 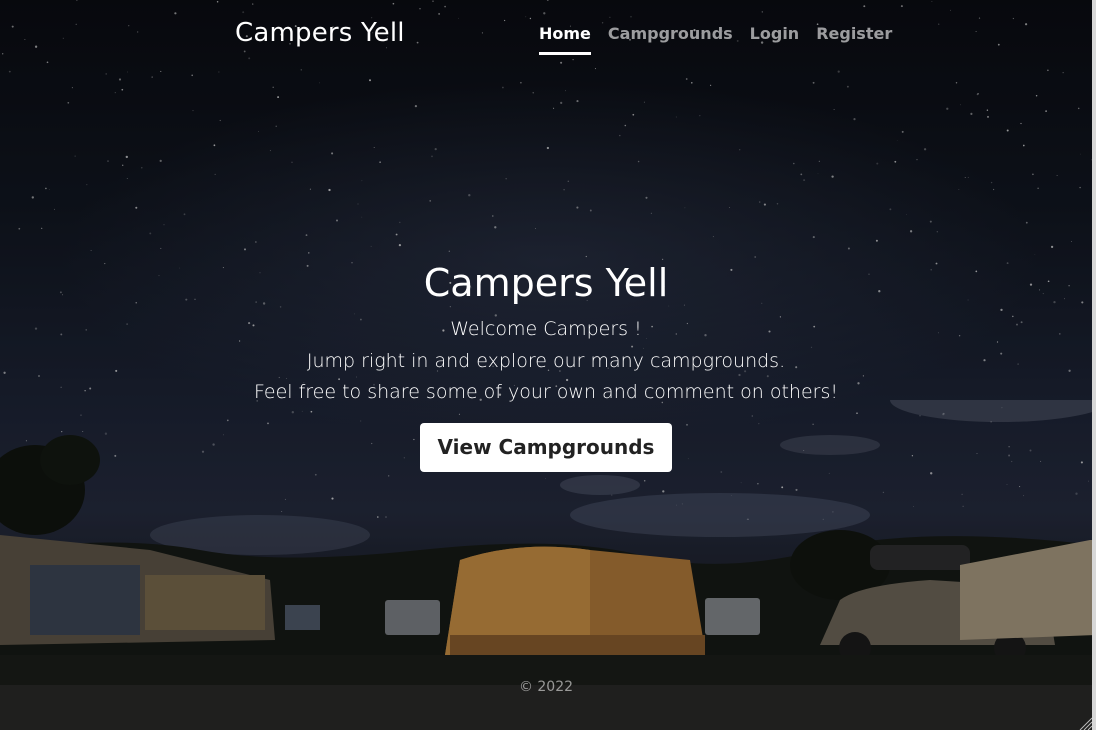 I want to click on nav-link-login: Login, so click(x=775, y=39).